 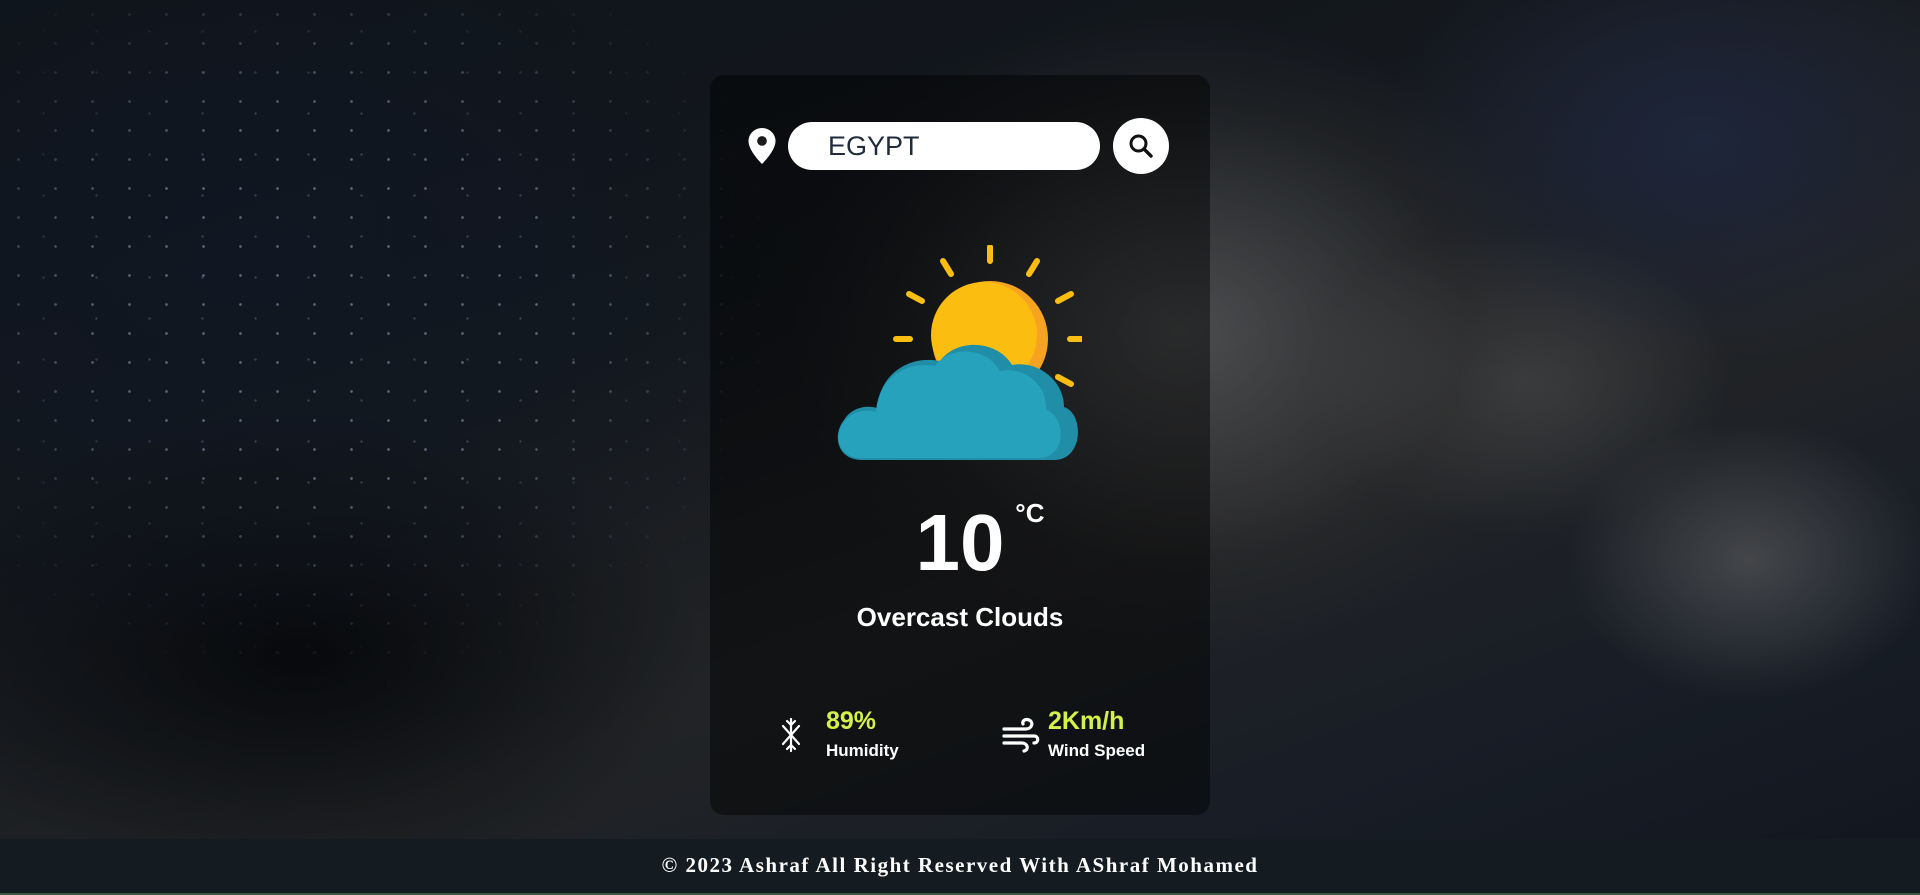 I want to click on temperature-value: 10 °C, so click(x=980, y=542).